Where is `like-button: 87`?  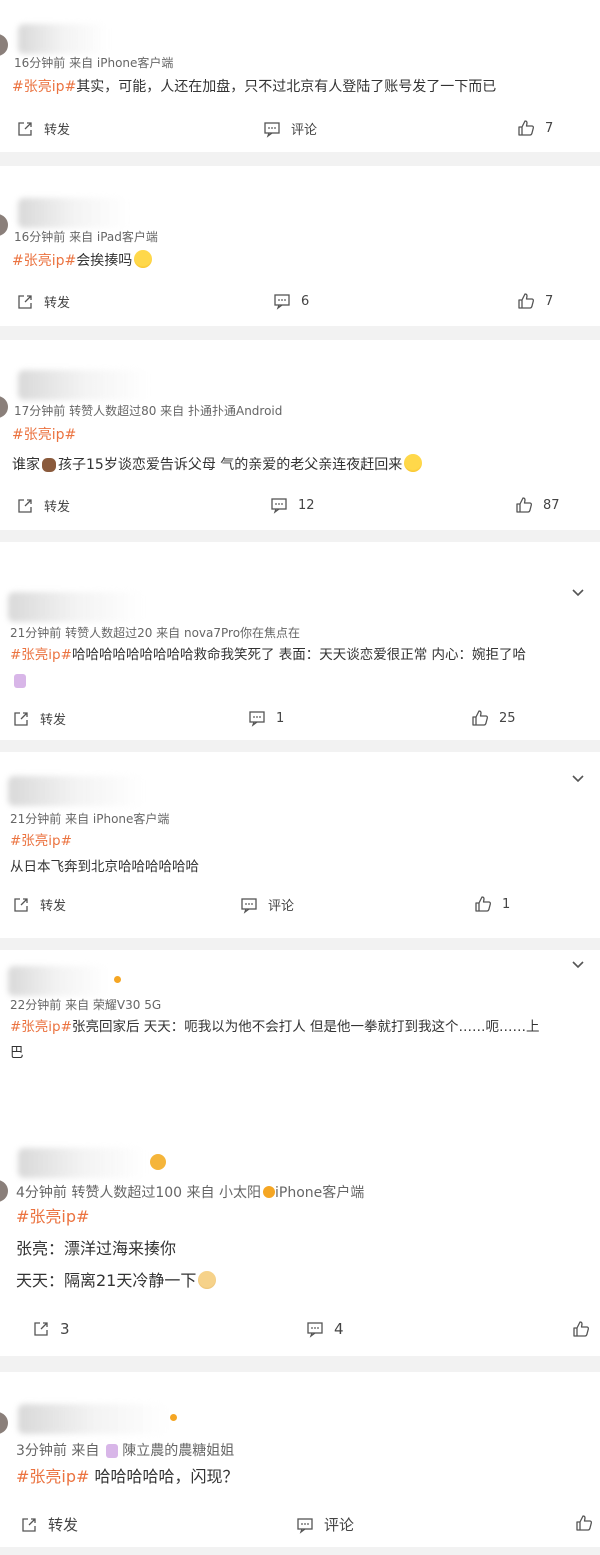 like-button: 87 is located at coordinates (537, 505).